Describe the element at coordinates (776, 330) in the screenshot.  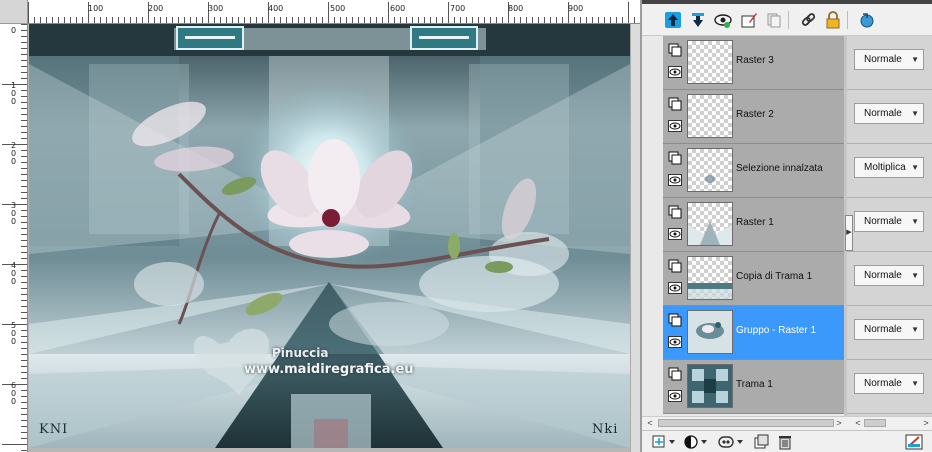
I see `layer-name: Gruppo - Raster 1` at that location.